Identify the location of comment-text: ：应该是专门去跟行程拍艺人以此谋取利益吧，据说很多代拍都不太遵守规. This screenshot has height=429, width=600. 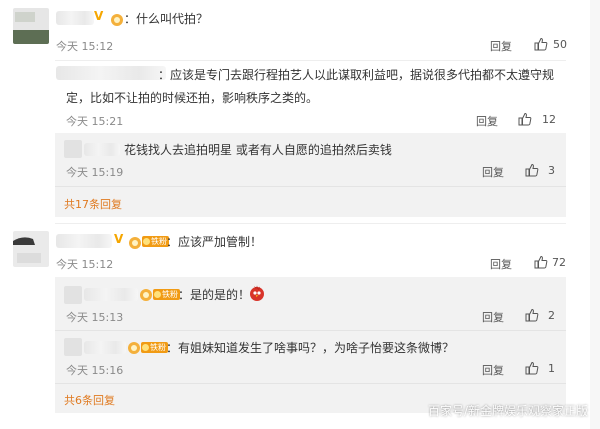
(356, 75).